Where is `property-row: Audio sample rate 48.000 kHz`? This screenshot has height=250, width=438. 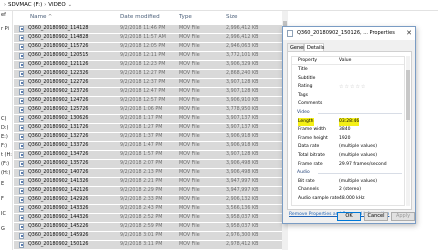
property-row: Audio sample rate 48.000 kHz is located at coordinates (348, 199).